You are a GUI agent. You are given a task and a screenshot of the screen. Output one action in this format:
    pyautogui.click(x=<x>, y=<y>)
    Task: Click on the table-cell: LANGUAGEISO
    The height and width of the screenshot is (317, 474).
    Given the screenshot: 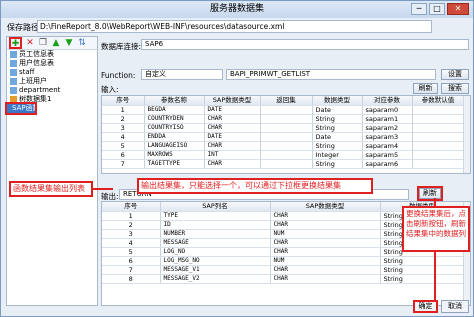 What is the action you would take?
    pyautogui.click(x=174, y=146)
    